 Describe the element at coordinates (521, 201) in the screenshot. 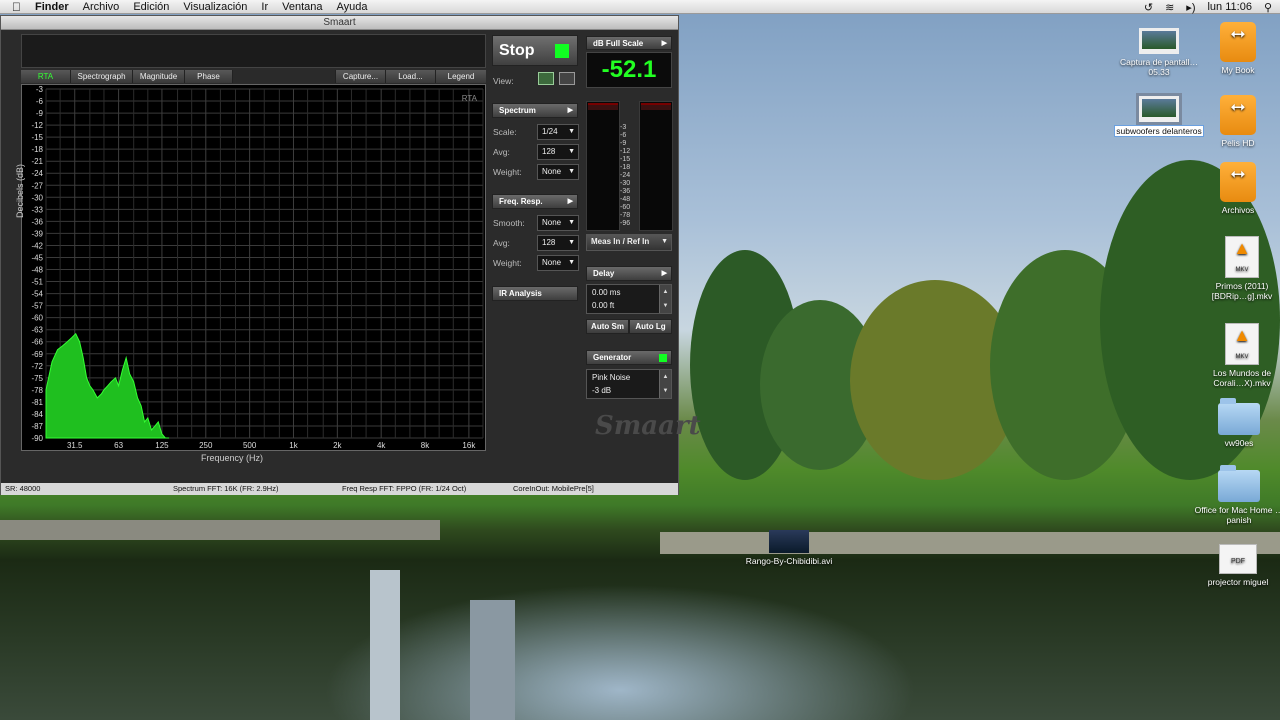

I see `freq-resp-label: Freq. Resp.` at that location.